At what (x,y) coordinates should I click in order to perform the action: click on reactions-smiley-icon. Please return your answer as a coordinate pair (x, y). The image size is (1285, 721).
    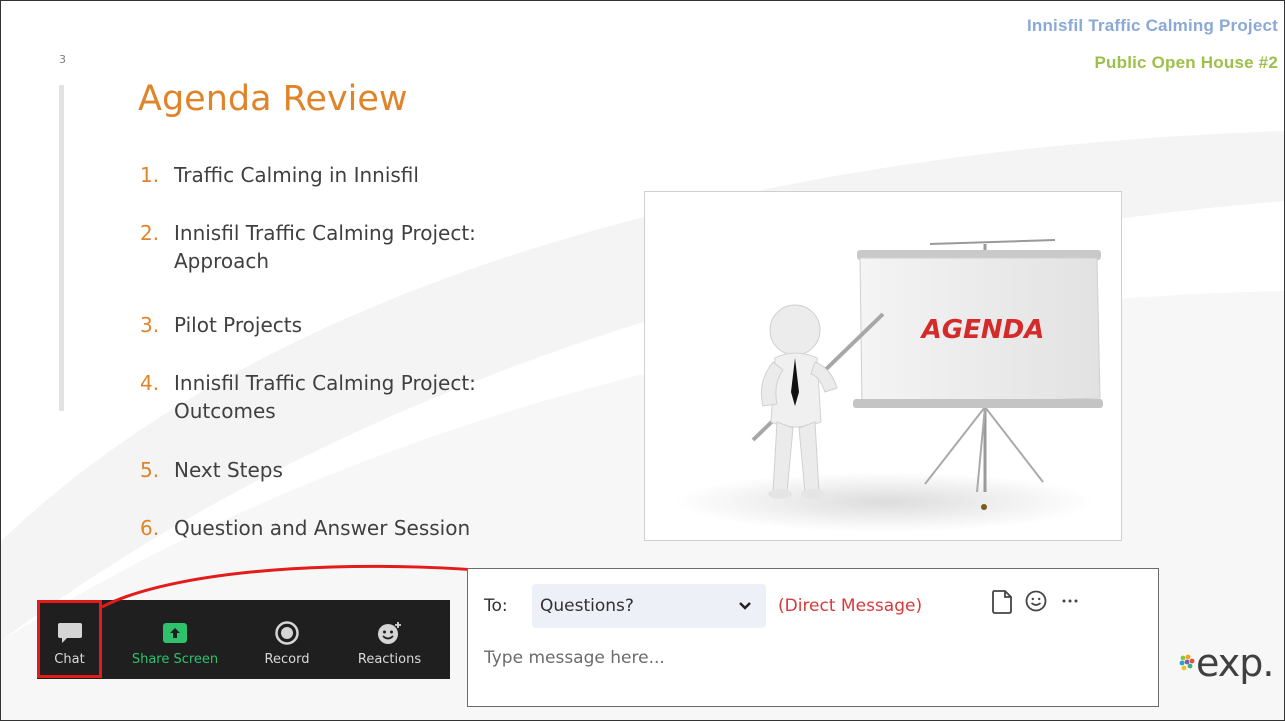
    Looking at the image, I should click on (390, 633).